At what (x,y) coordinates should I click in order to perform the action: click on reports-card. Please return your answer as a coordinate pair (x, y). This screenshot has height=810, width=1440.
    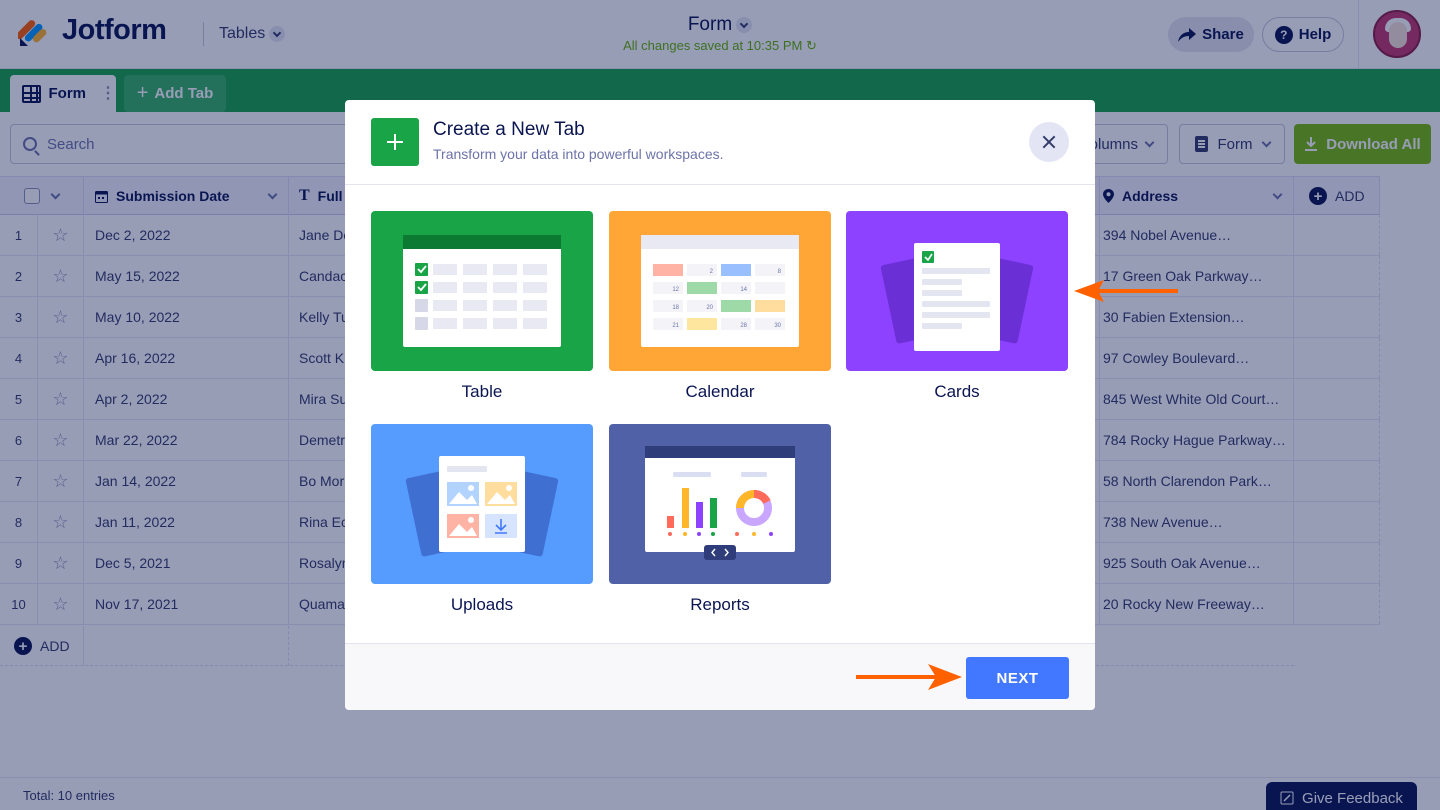
    Looking at the image, I should click on (720, 504).